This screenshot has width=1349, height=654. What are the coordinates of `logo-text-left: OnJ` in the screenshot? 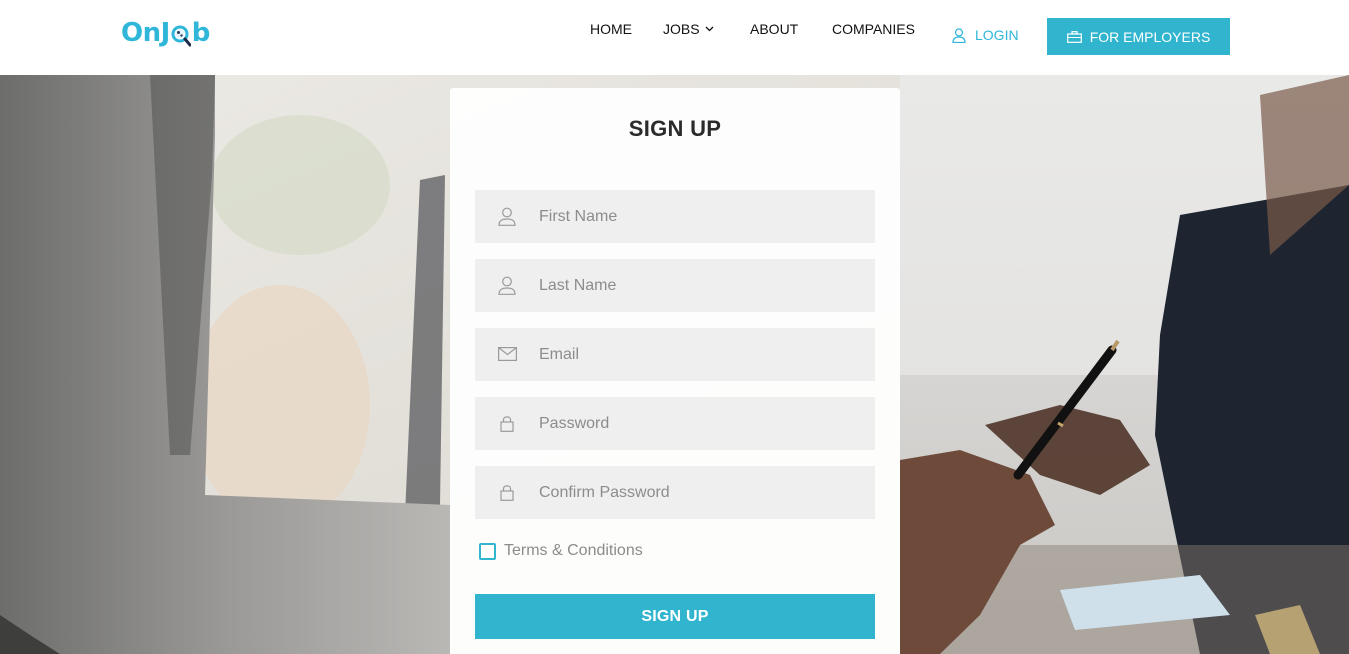 It's located at (145, 33).